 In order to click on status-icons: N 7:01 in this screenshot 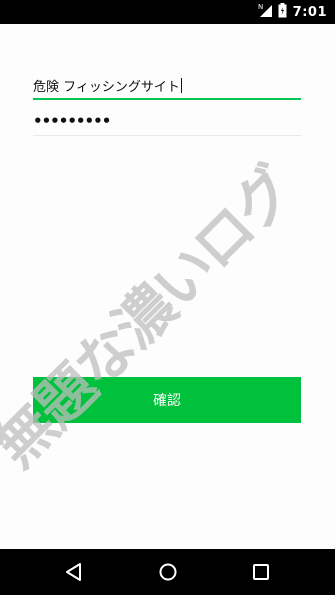, I will do `click(292, 12)`.